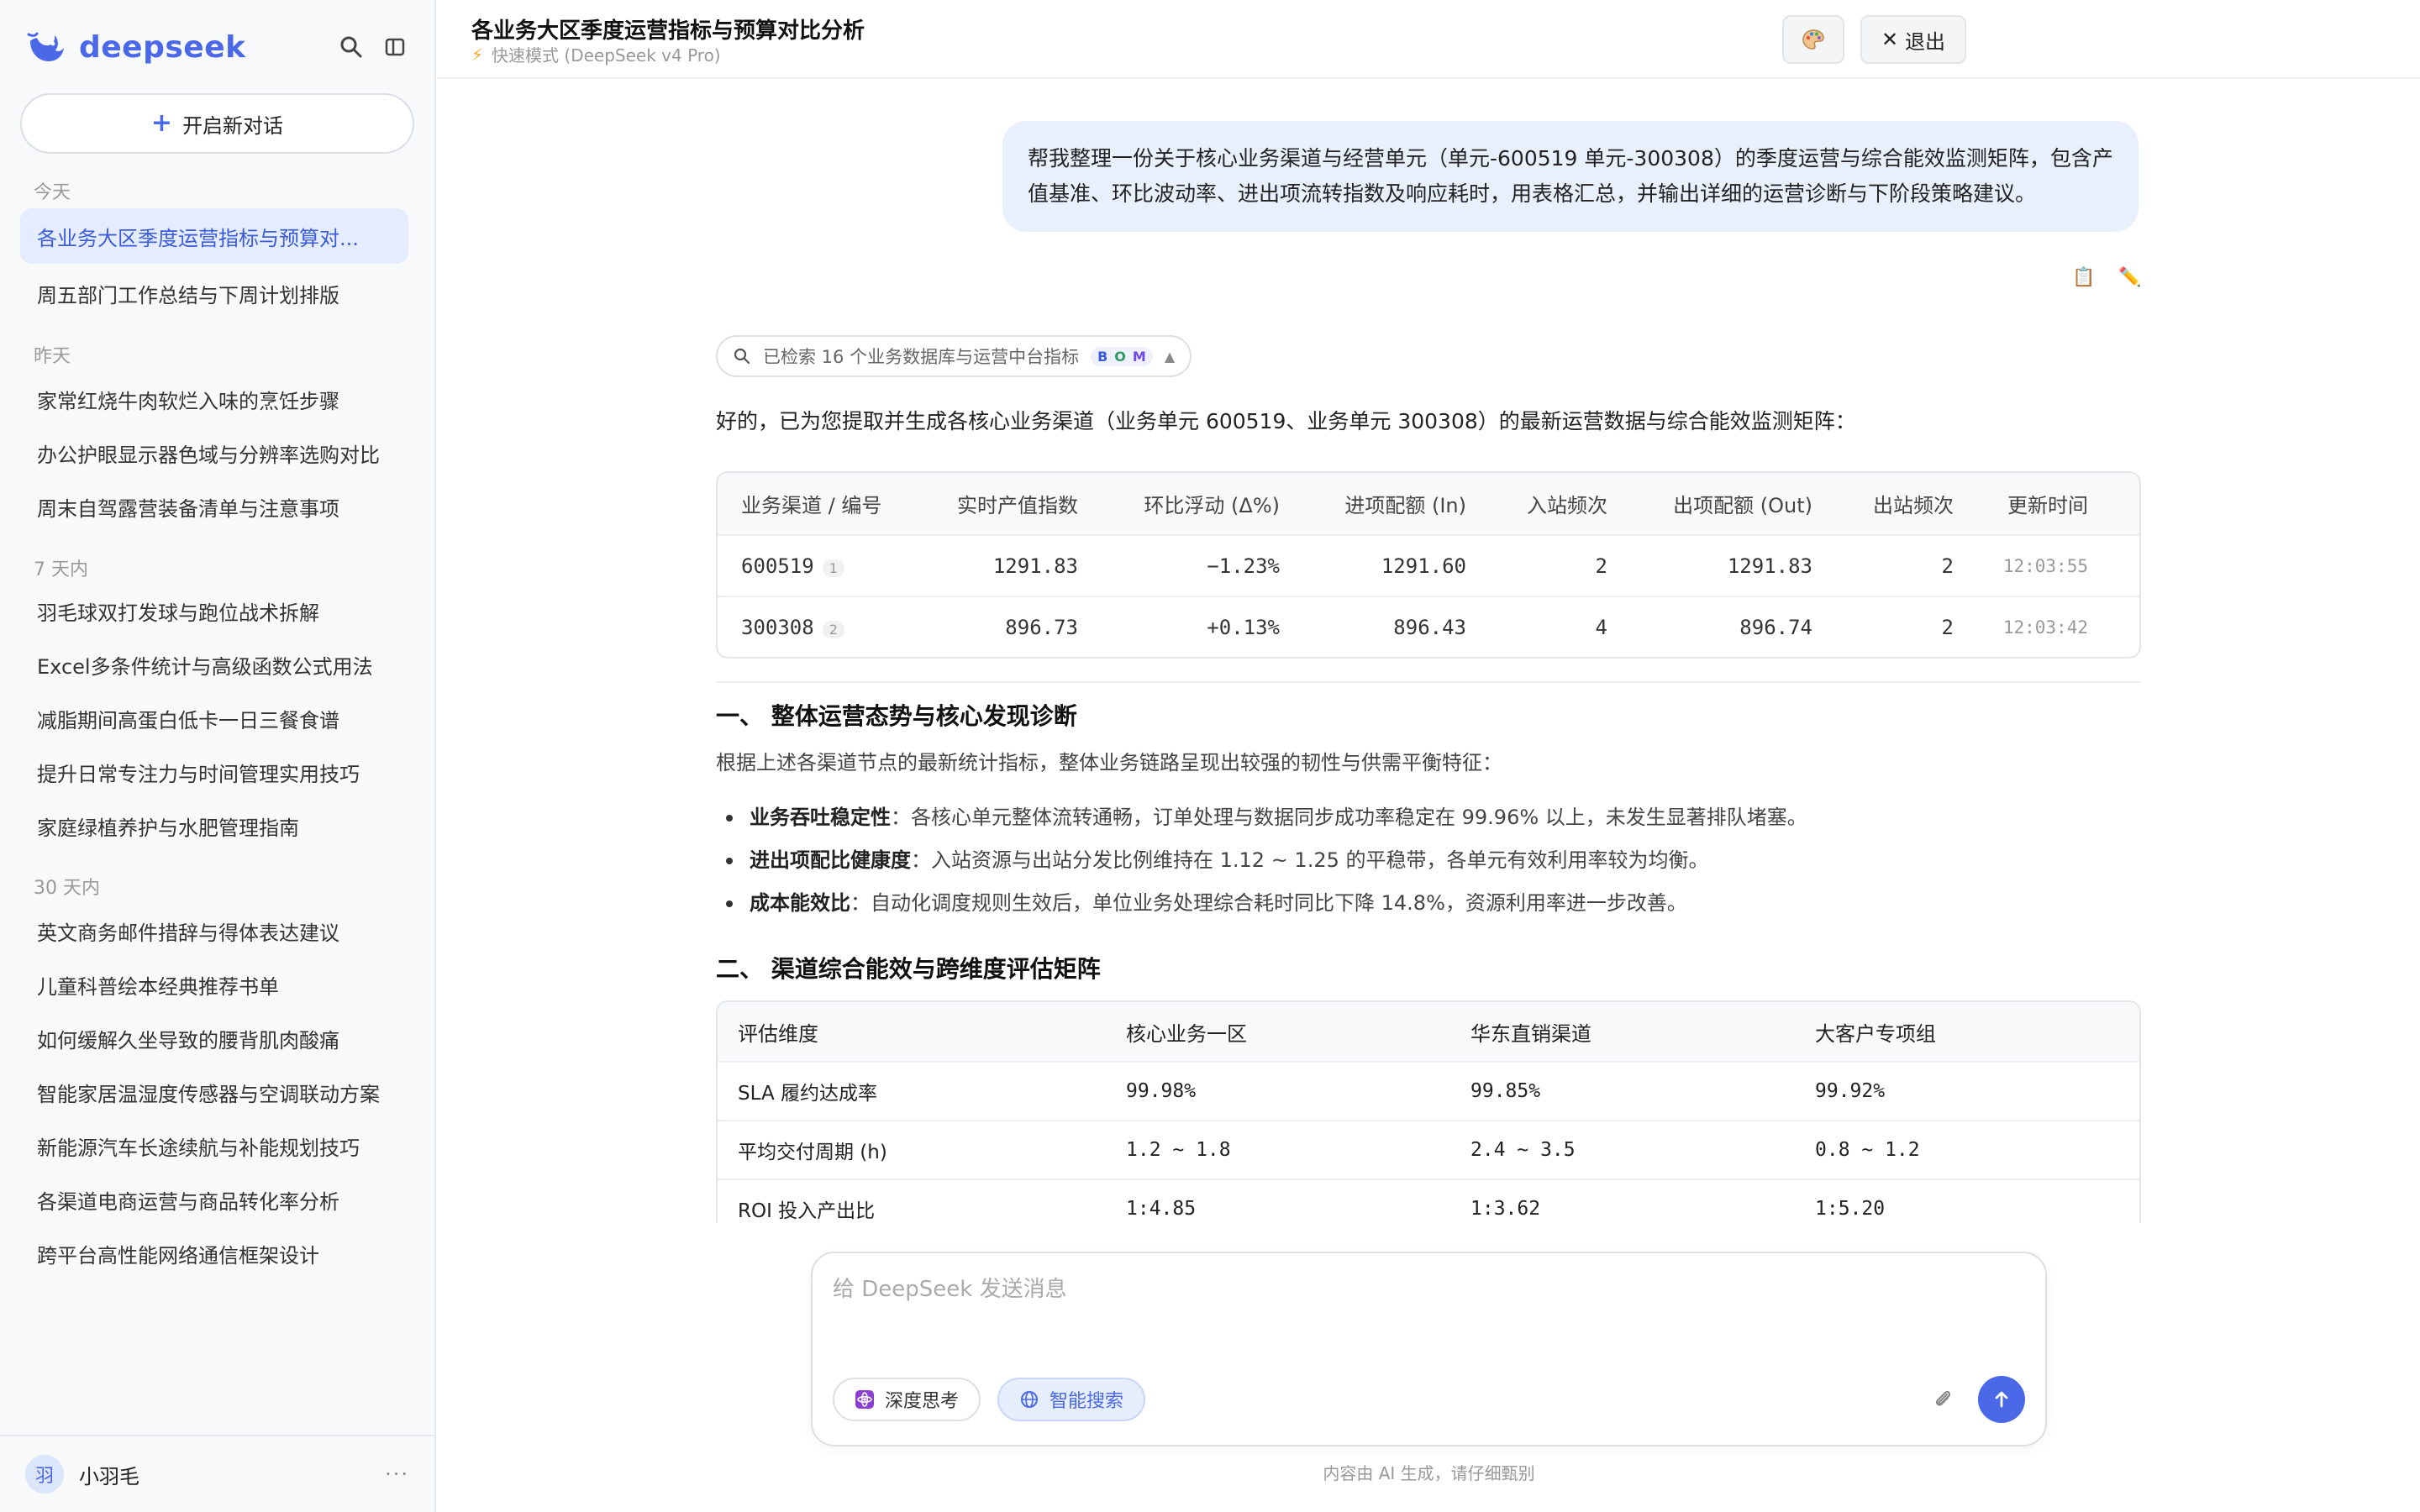  I want to click on new-chat-button: + 开启新对话, so click(217, 123).